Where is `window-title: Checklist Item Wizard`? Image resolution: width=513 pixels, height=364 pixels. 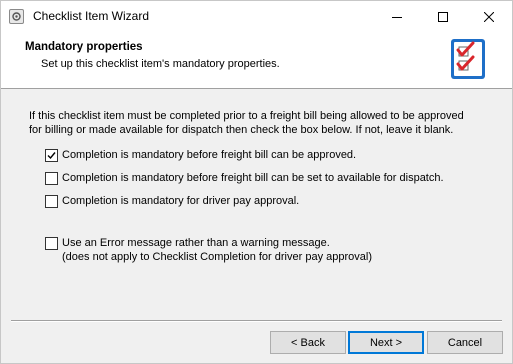 window-title: Checklist Item Wizard is located at coordinates (91, 16).